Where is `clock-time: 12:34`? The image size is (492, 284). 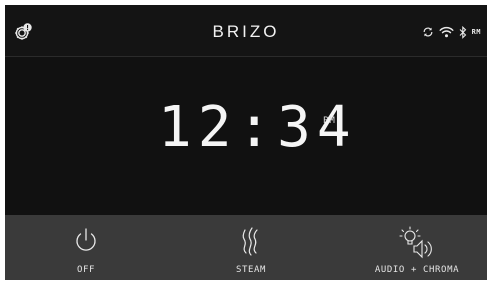
clock-time: 12:34 is located at coordinates (257, 127).